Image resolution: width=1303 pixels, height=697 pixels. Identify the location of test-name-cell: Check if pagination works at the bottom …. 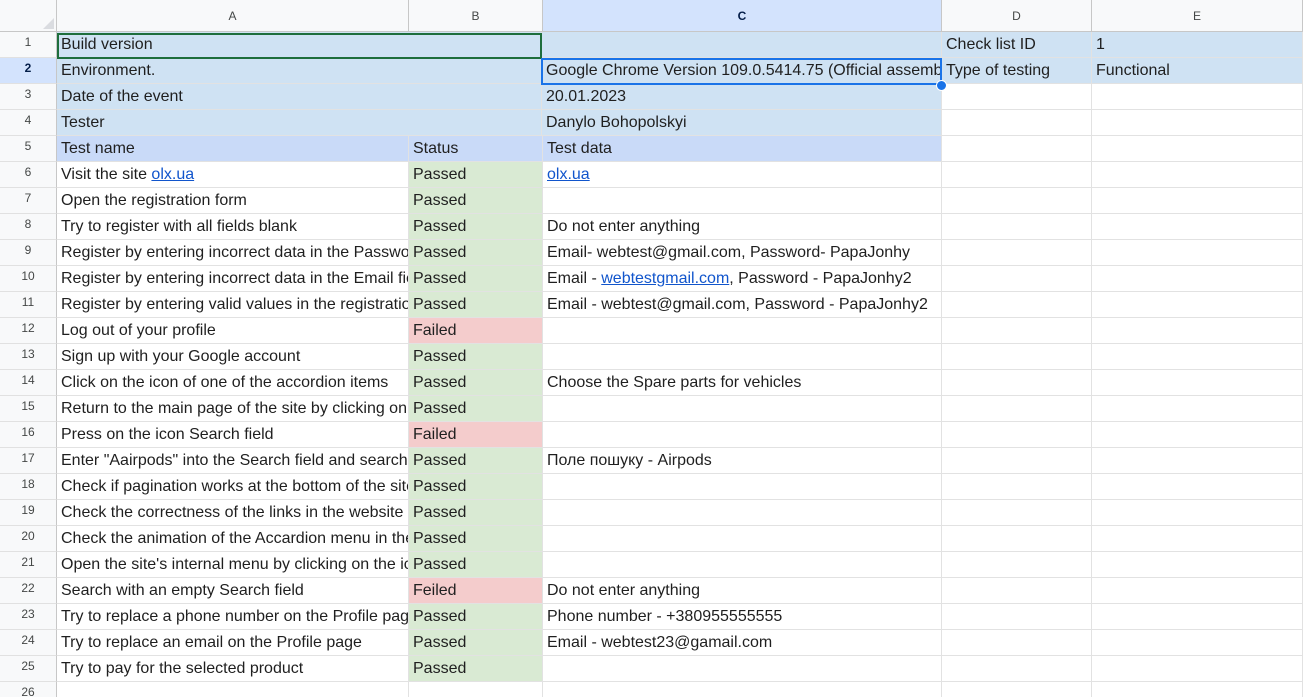
(233, 487).